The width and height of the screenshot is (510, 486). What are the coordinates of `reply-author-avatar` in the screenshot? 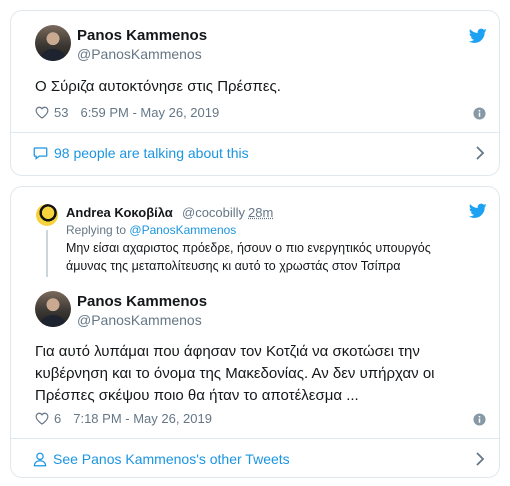 It's located at (47, 215).